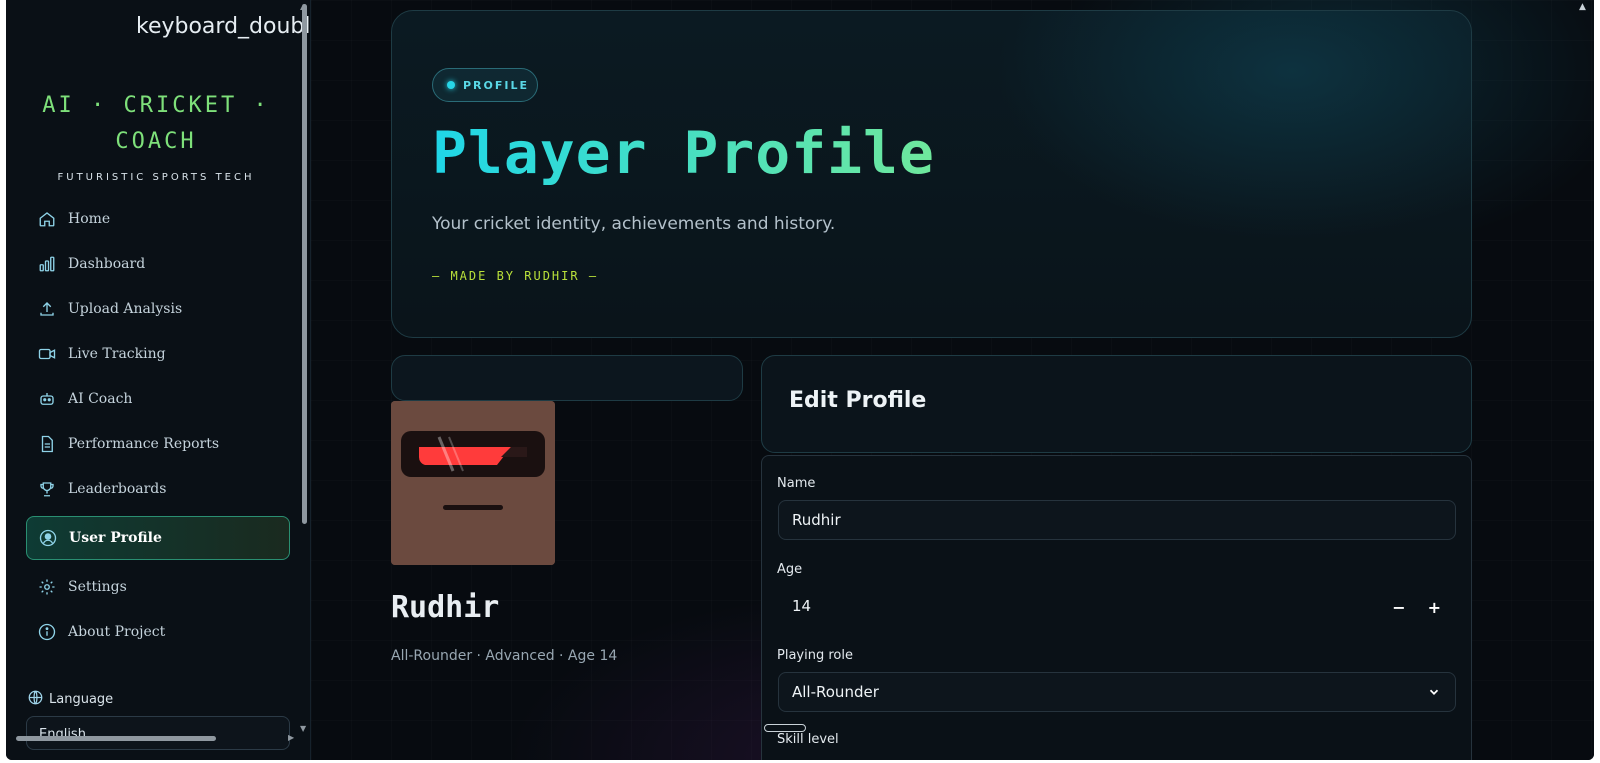 Image resolution: width=1600 pixels, height=763 pixels. What do you see at coordinates (1116, 404) in the screenshot?
I see `edit-profile-header: Edit Profile` at bounding box center [1116, 404].